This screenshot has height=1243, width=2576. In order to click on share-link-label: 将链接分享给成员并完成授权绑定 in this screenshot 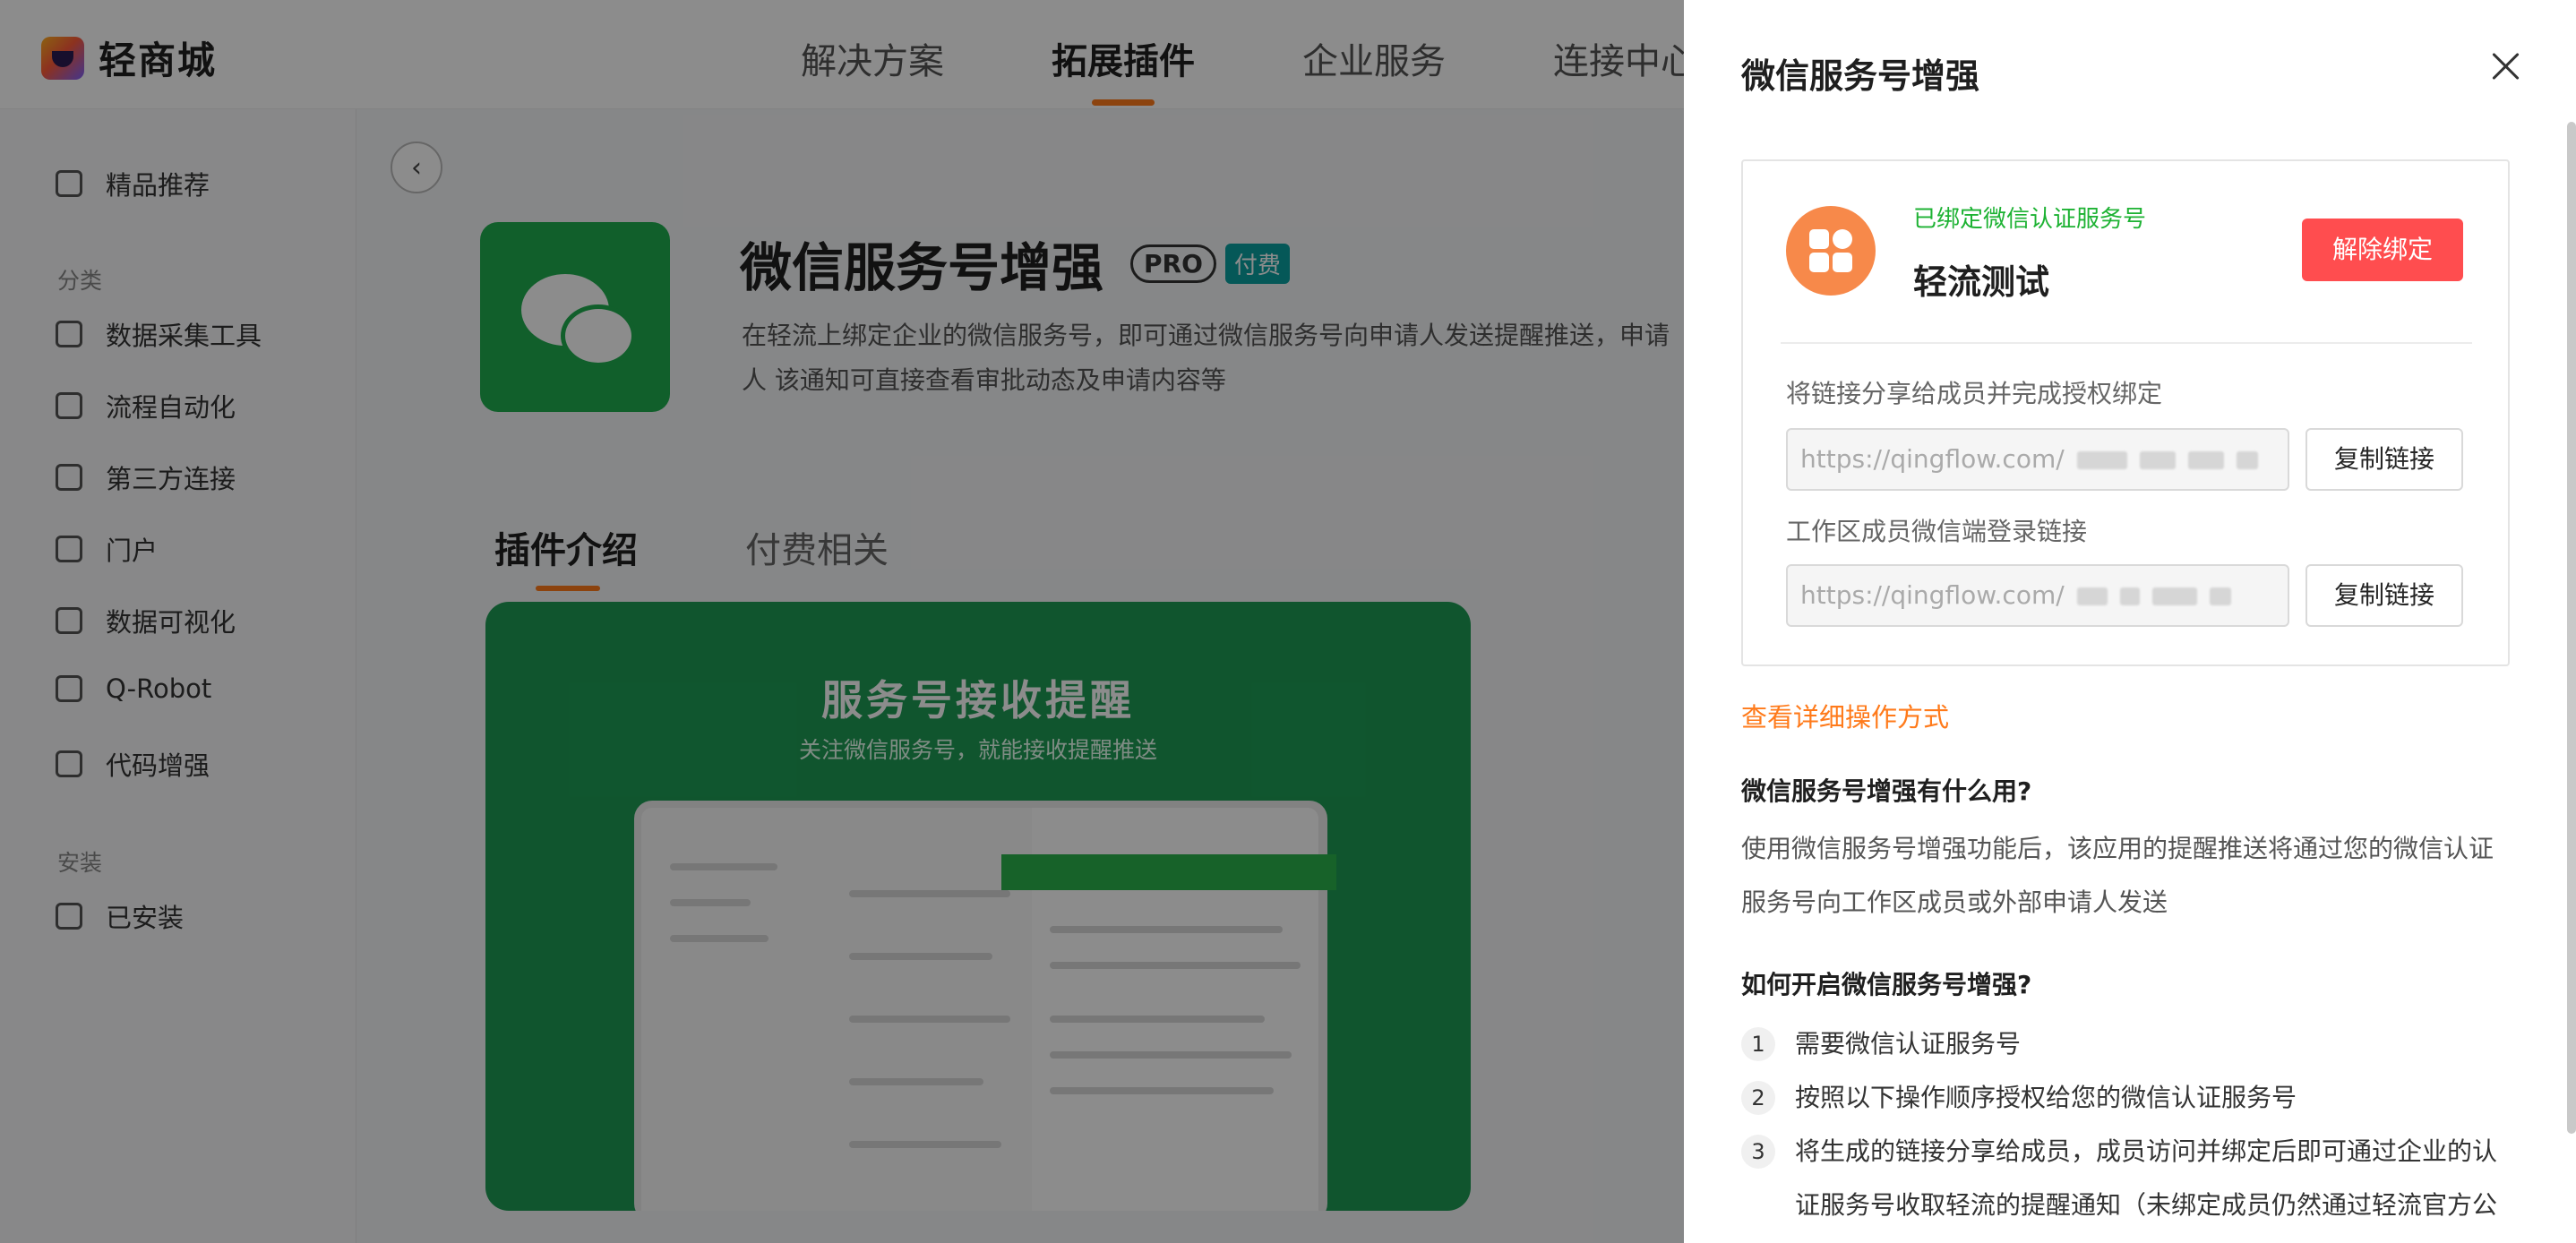, I will do `click(1974, 393)`.